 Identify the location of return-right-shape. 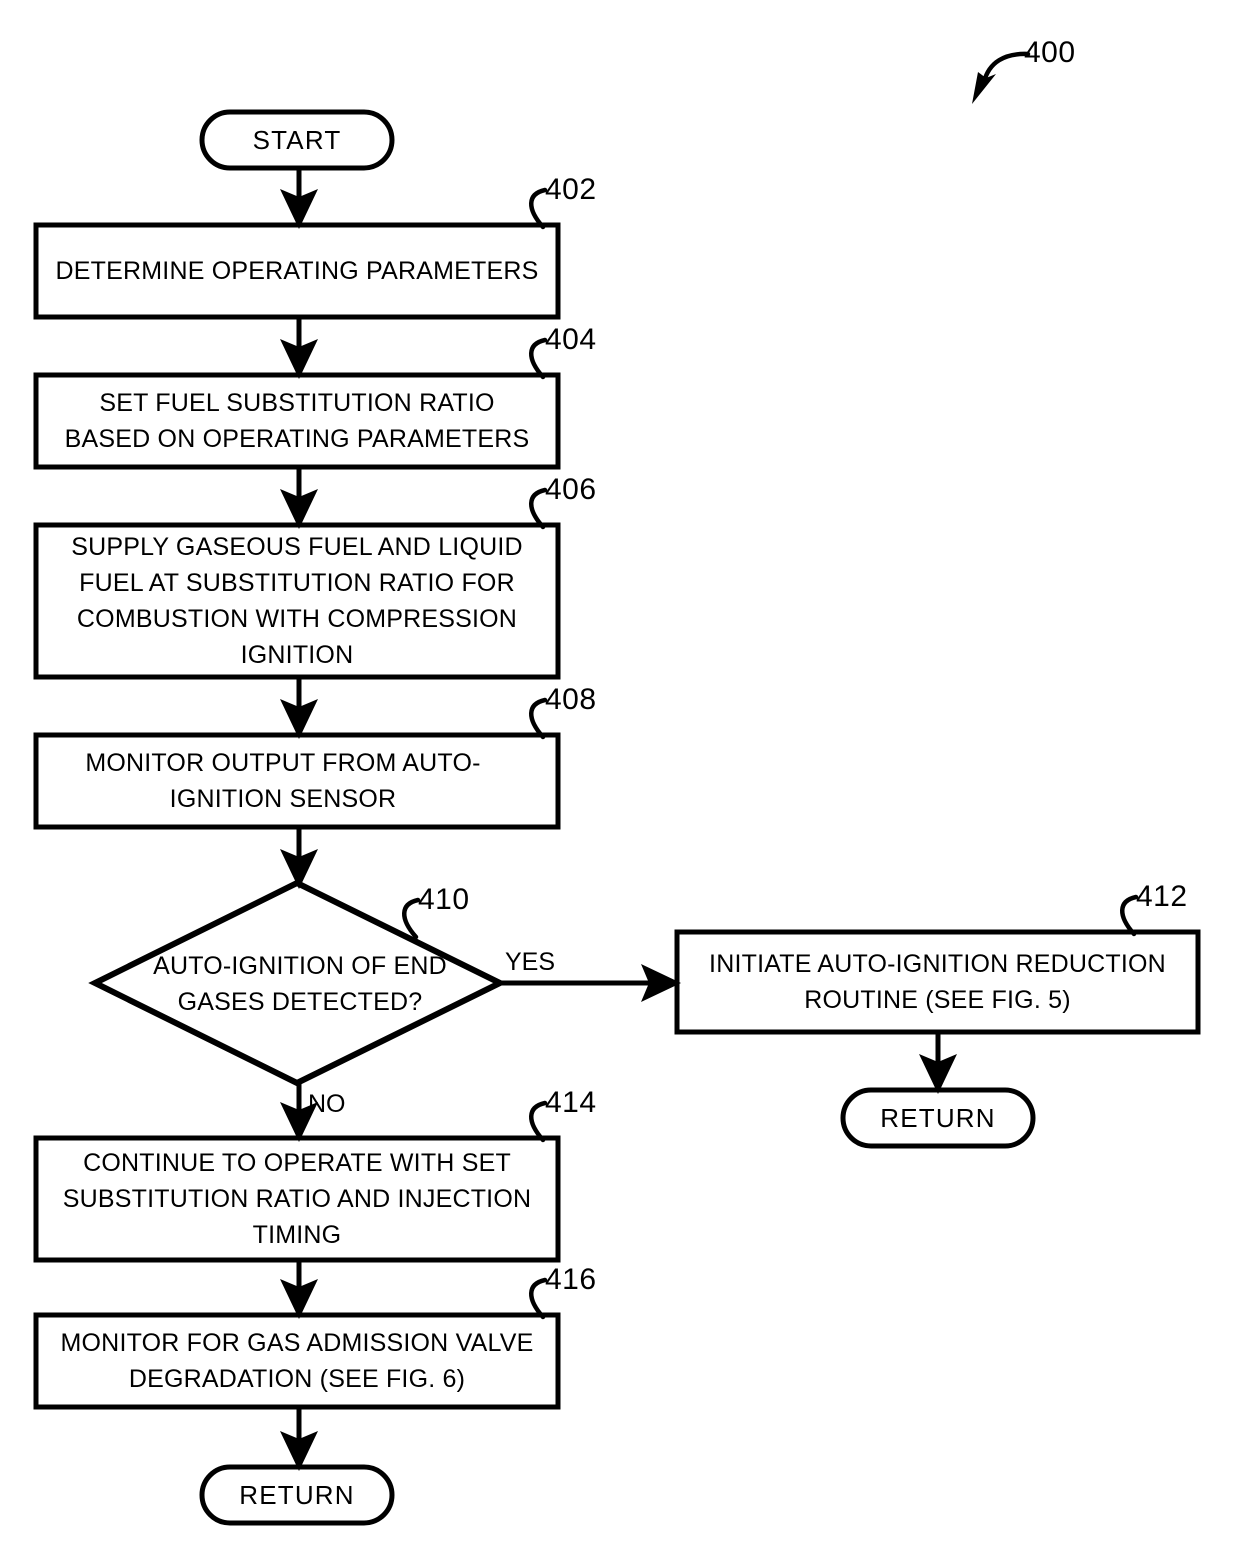
(938, 1118).